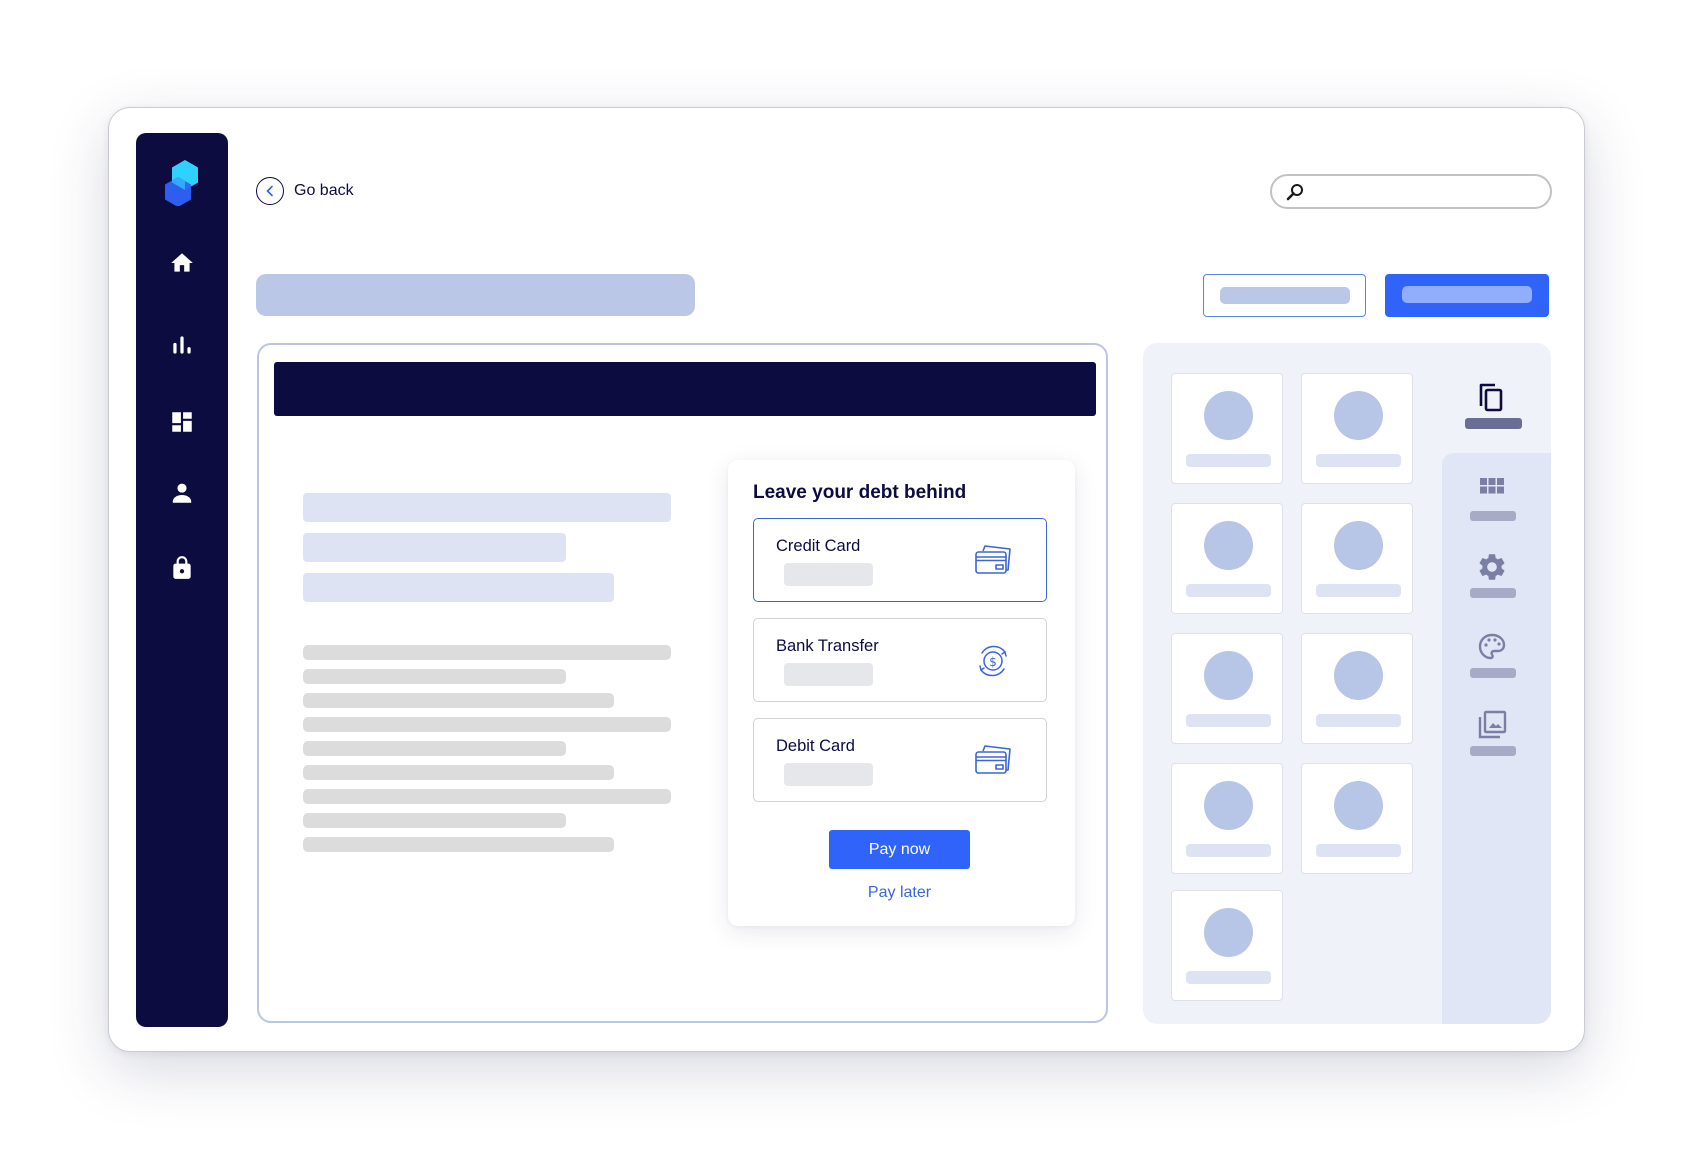 This screenshot has height=1160, width=1692. What do you see at coordinates (1492, 646) in the screenshot?
I see `palette-icon` at bounding box center [1492, 646].